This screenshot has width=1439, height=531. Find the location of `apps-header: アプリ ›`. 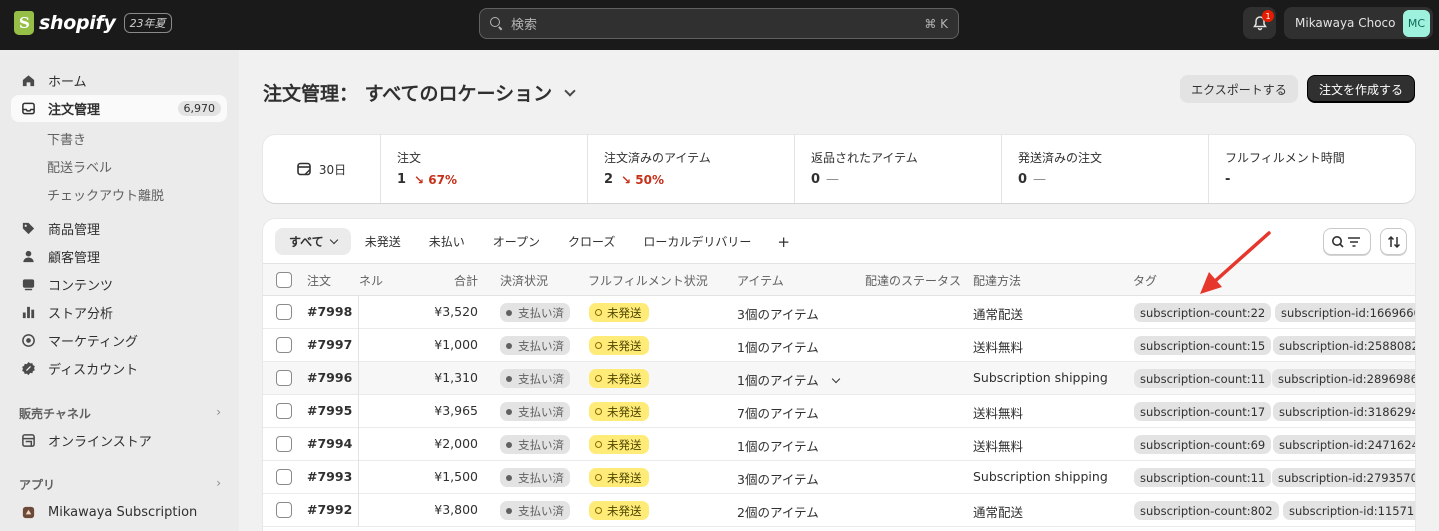

apps-header: アプリ › is located at coordinates (120, 484).